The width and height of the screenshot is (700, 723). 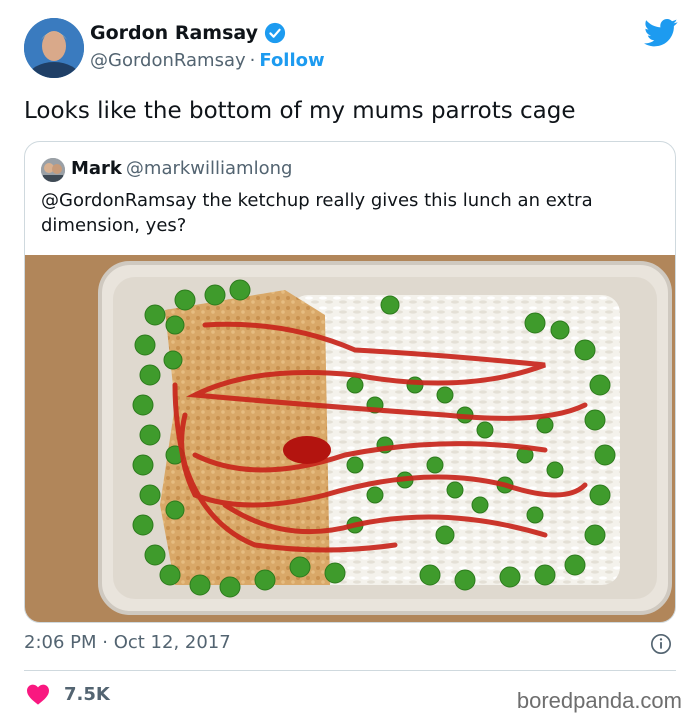 I want to click on heart-icon, so click(x=38, y=694).